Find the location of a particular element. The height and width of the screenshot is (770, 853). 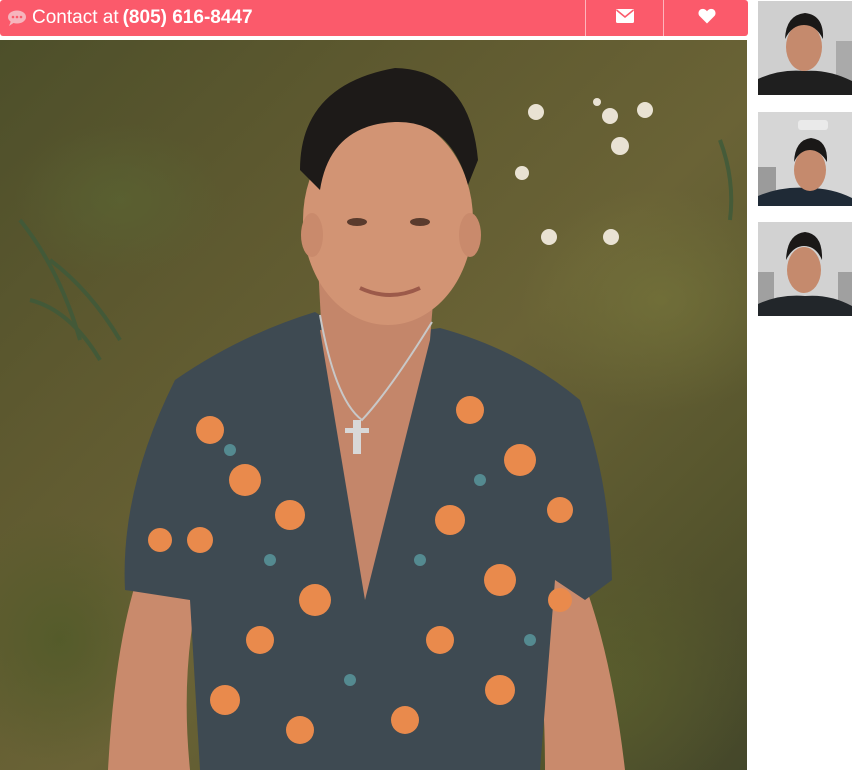

email-button is located at coordinates (624, 18).